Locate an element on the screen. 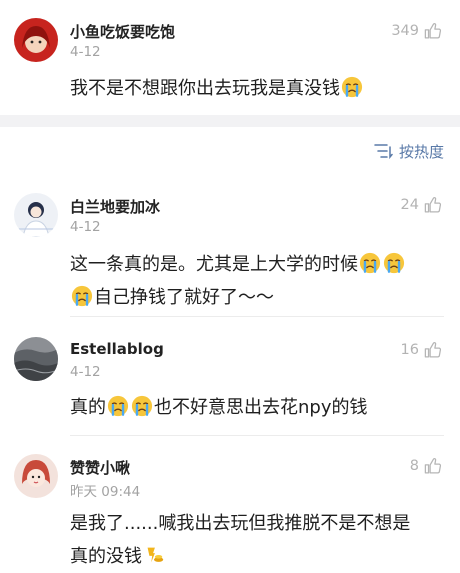 This screenshot has height=573, width=460. sort-button: 按热度 is located at coordinates (408, 151).